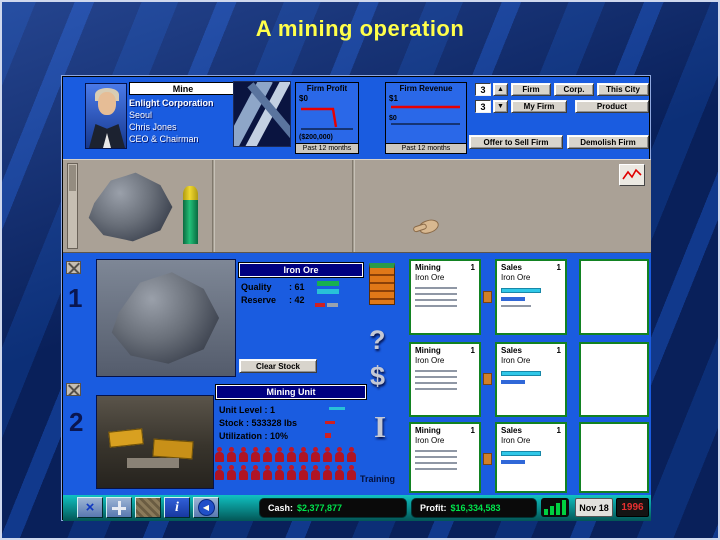  What do you see at coordinates (623, 89) in the screenshot?
I see `this-city-button: This City` at bounding box center [623, 89].